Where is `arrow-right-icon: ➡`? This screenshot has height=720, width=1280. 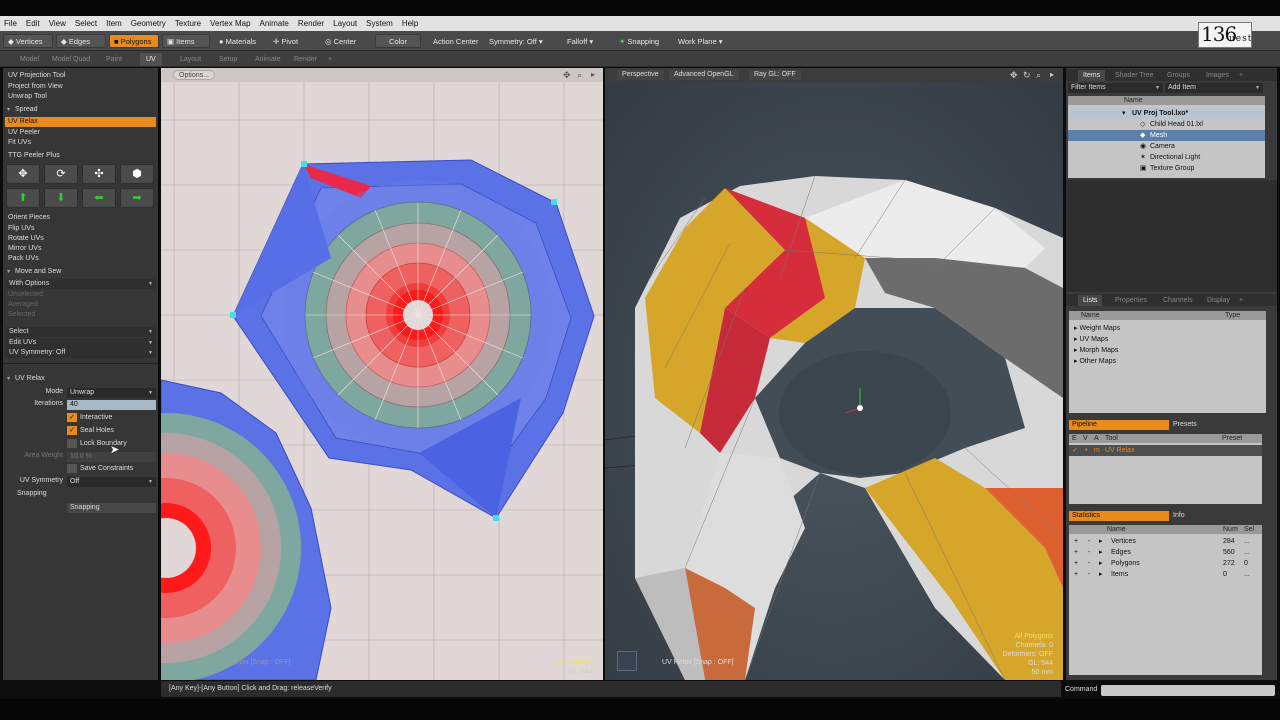
arrow-right-icon: ➡ is located at coordinates (137, 198).